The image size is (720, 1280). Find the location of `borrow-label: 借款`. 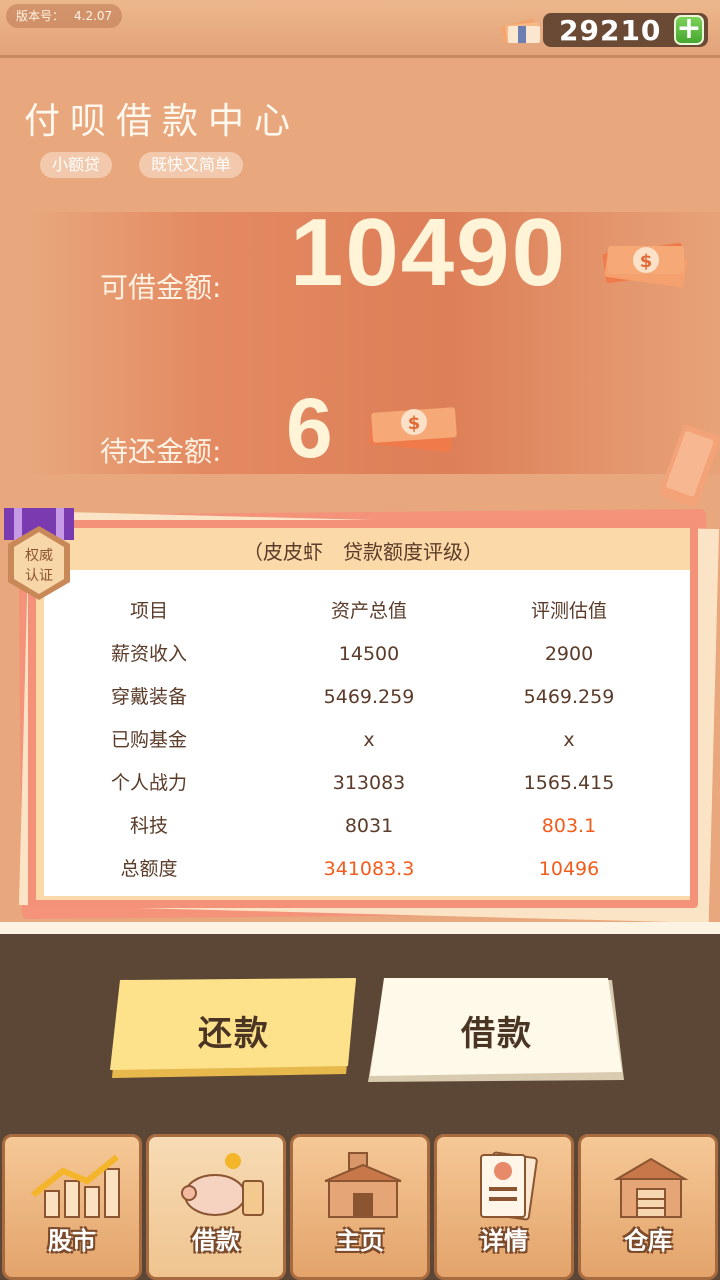

borrow-label: 借款 is located at coordinates (497, 1034).